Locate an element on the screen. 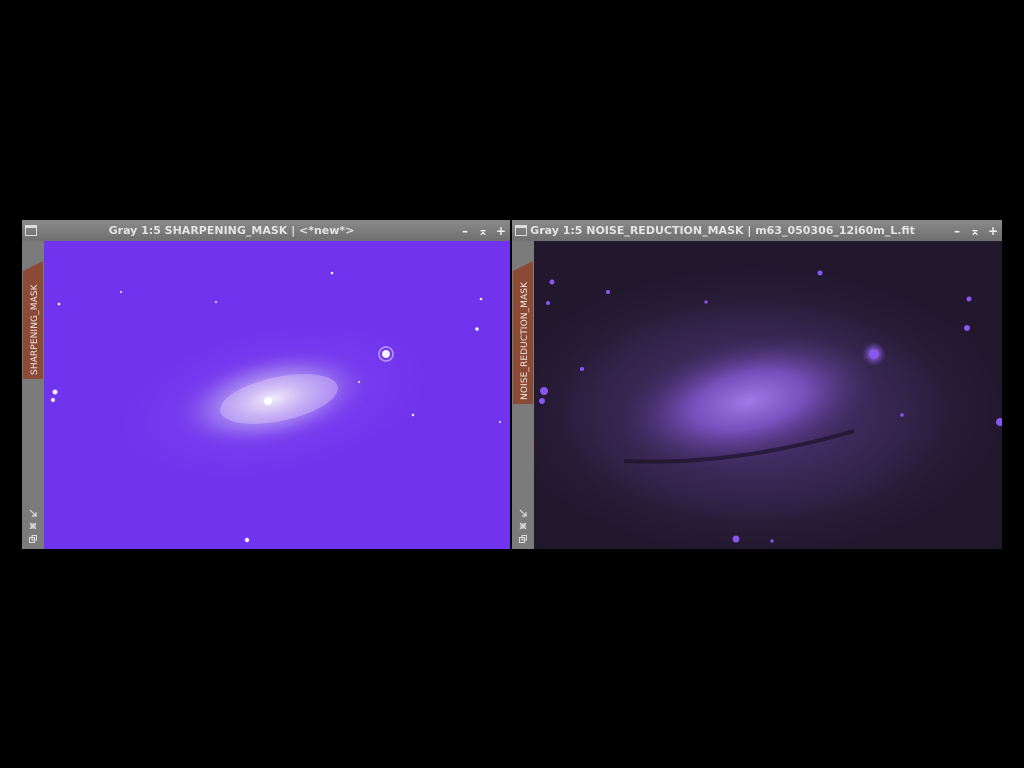  window-titlebar: Gray 1:5 SHARPENING_MASK | <*new*> – ⌅ + is located at coordinates (266, 230).